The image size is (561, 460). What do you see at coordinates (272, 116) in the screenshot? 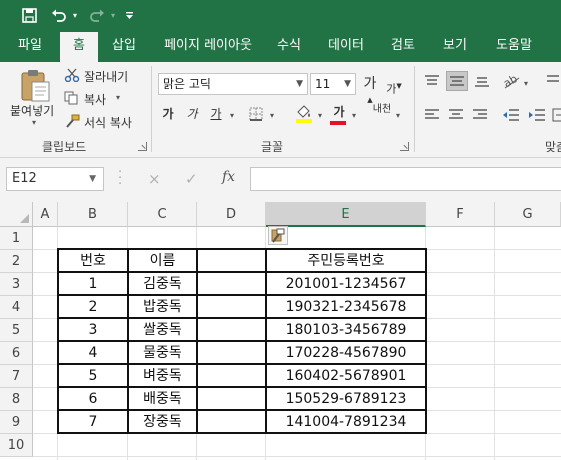
I see `borders-dropdown-icon: ▾` at bounding box center [272, 116].